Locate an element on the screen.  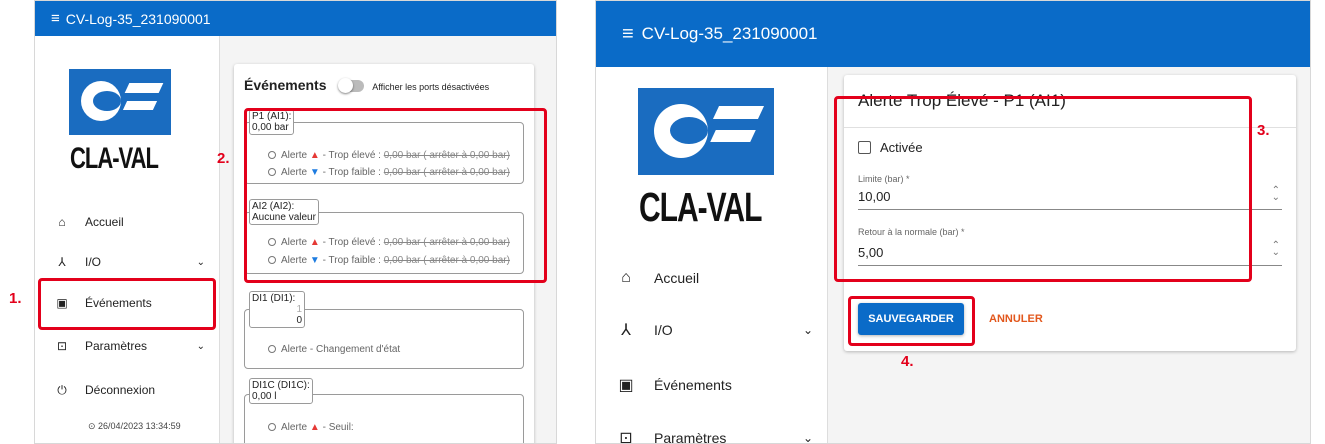
alert-option: Alerte - Changement d'état is located at coordinates (334, 349).